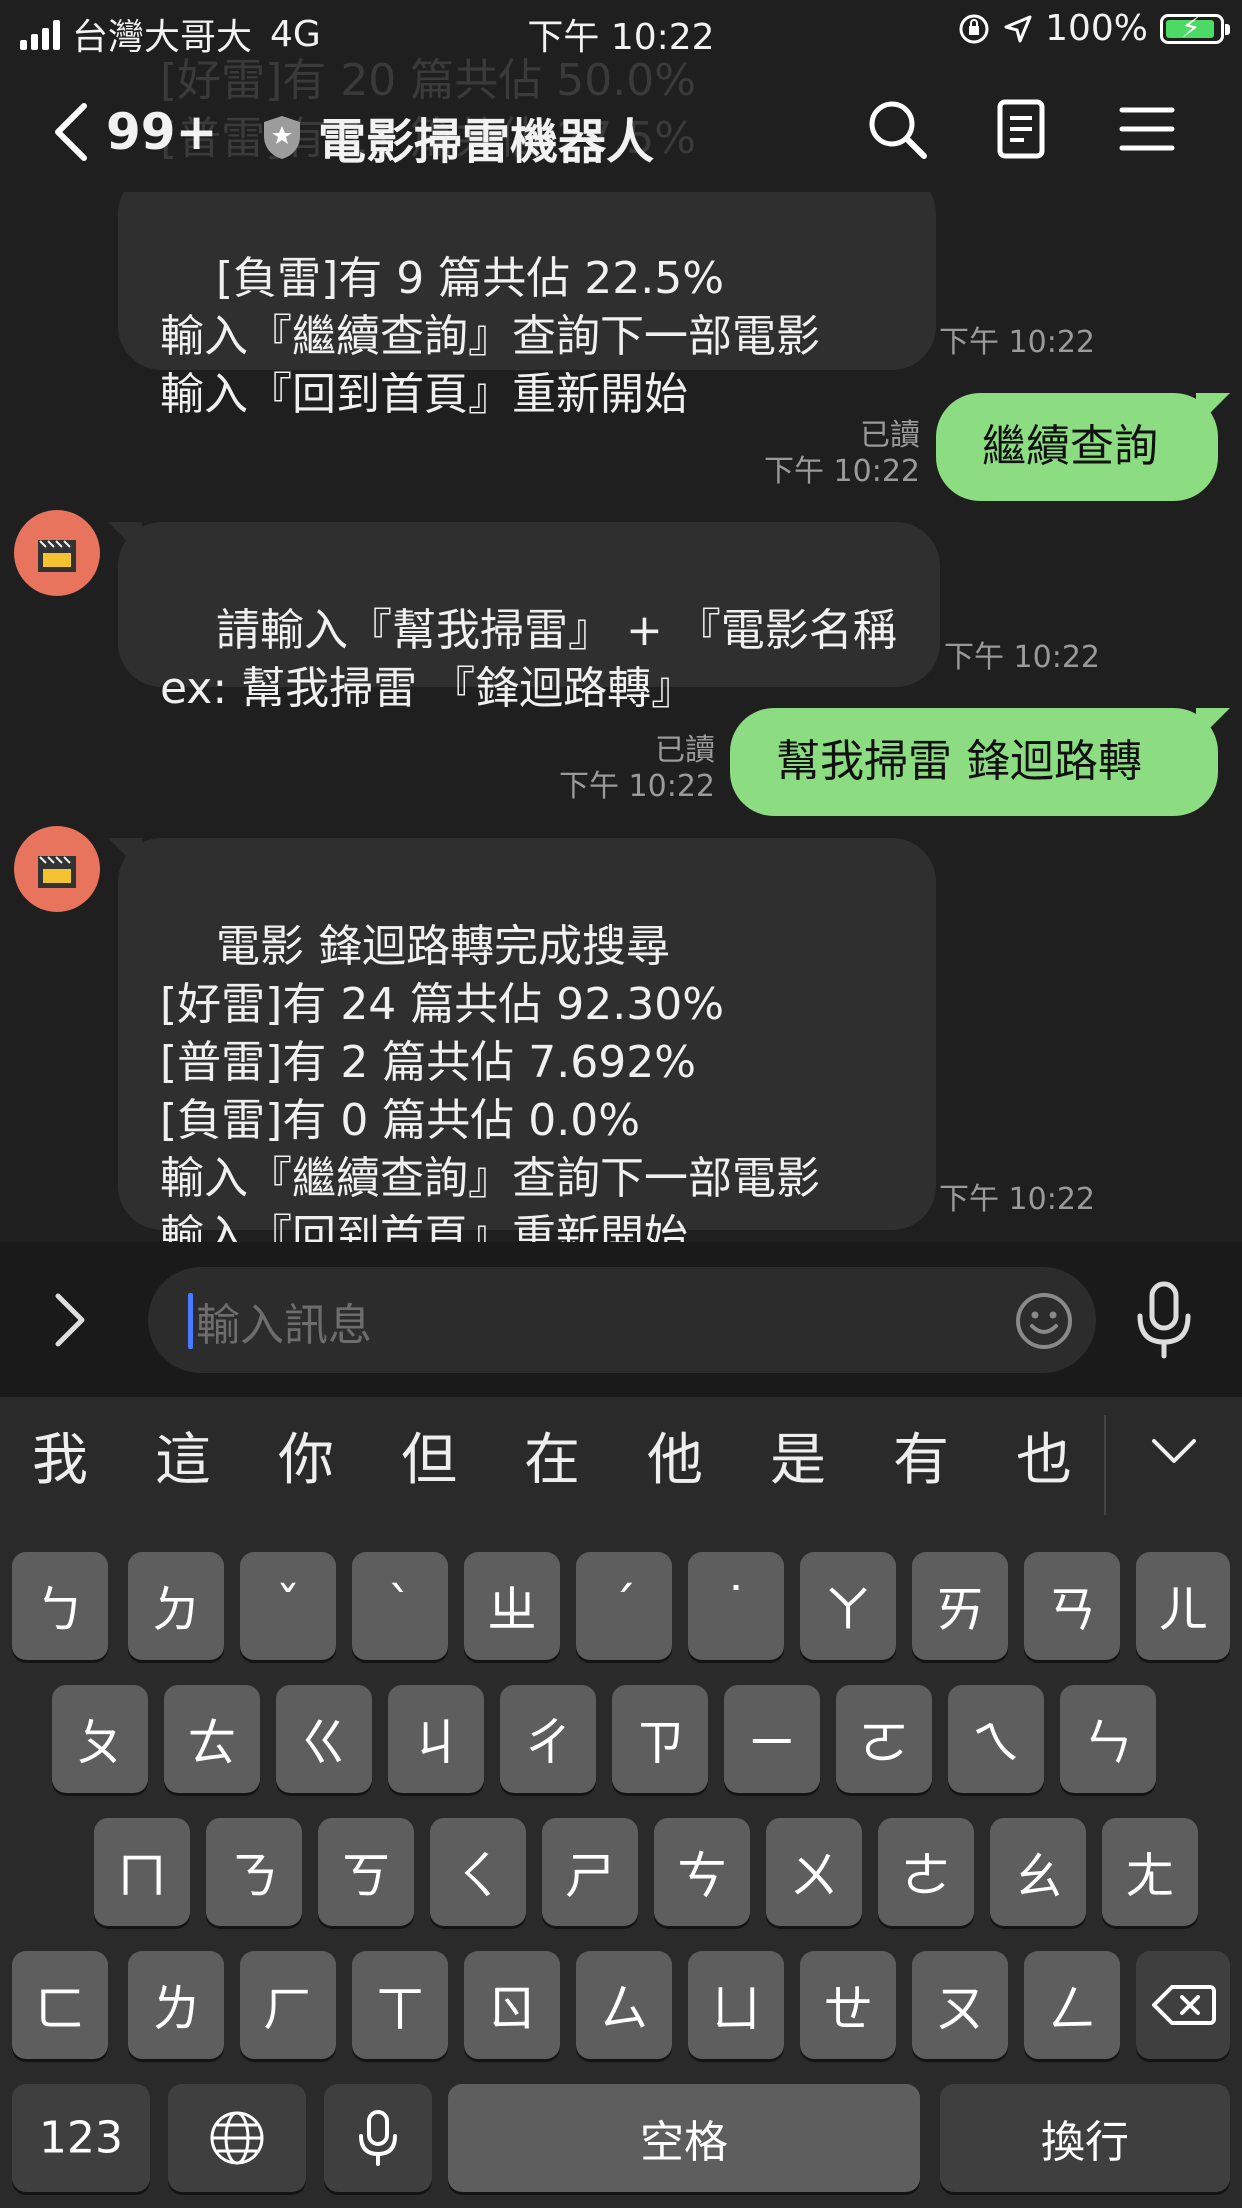 The height and width of the screenshot is (2208, 1242). I want to click on candidate-bar: 我 這 你 但 在 他 是 有 也, so click(621, 1456).